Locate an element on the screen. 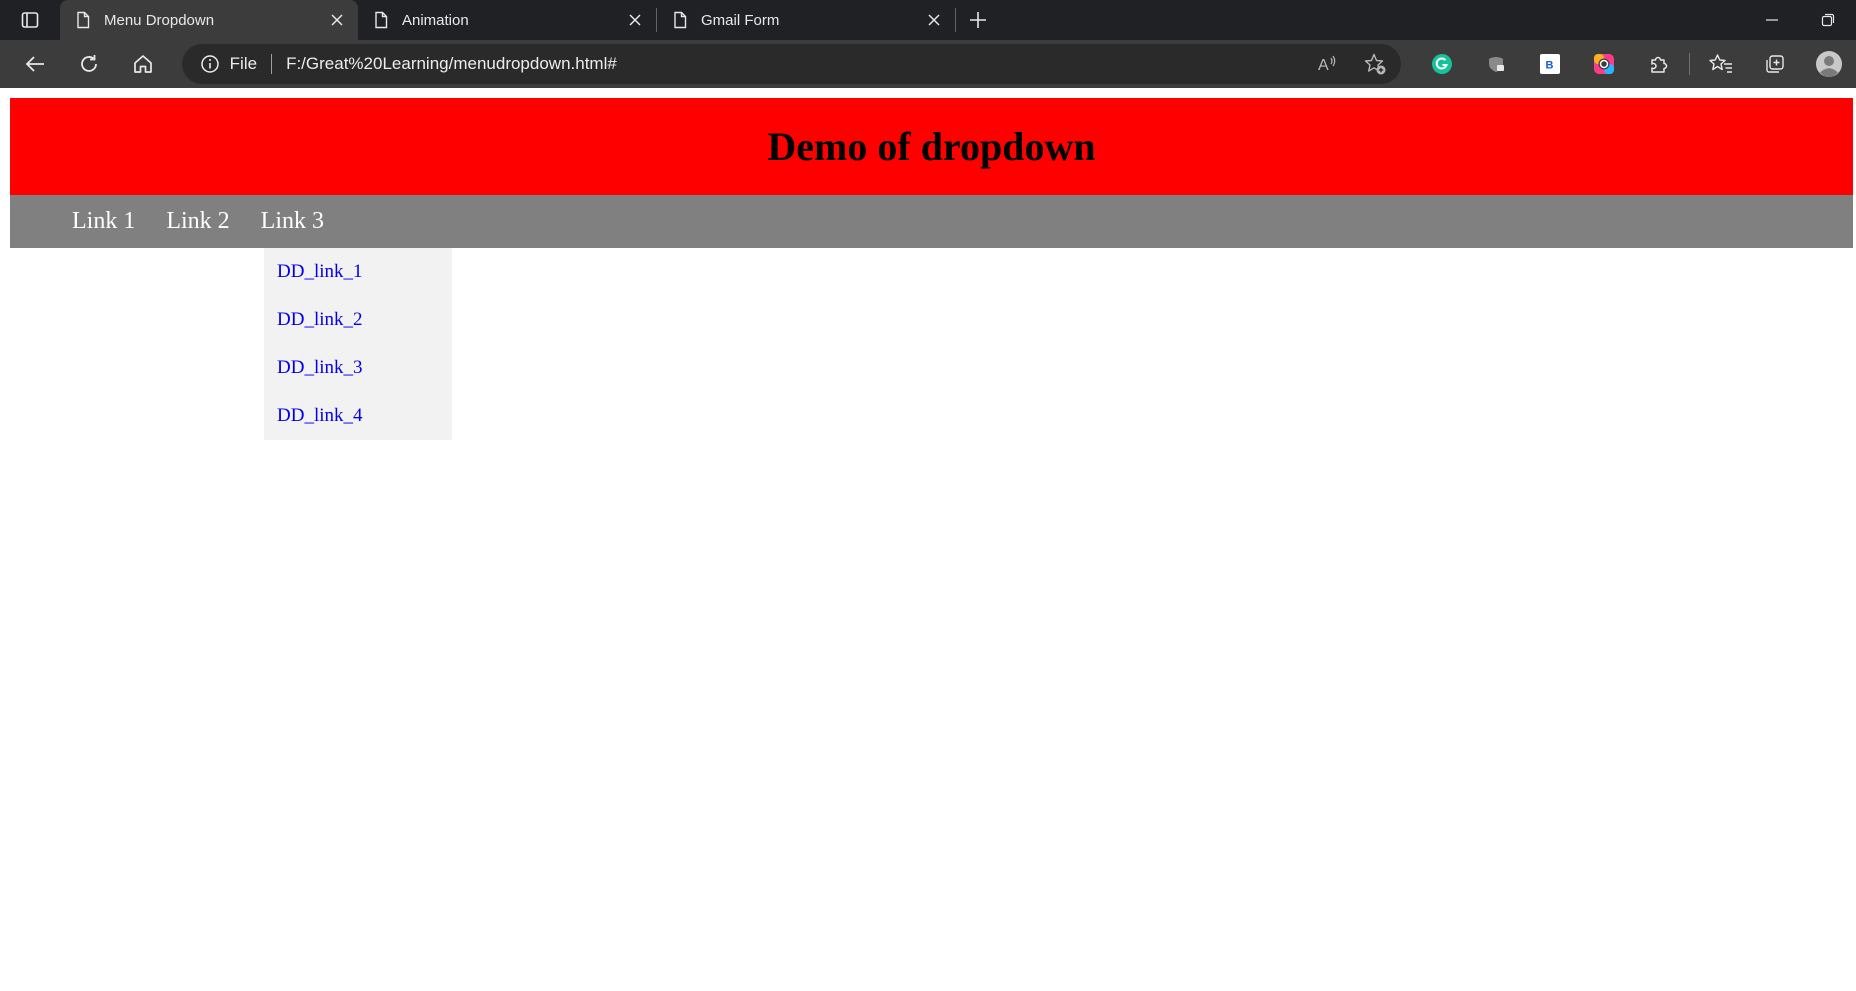 The image size is (1856, 991). favorites-icon is located at coordinates (1720, 63).